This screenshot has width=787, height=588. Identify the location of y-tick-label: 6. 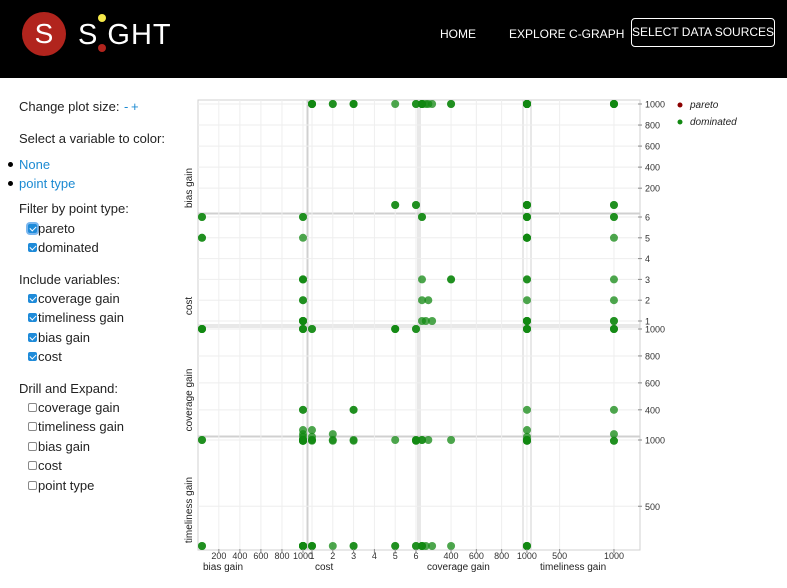
(647, 218).